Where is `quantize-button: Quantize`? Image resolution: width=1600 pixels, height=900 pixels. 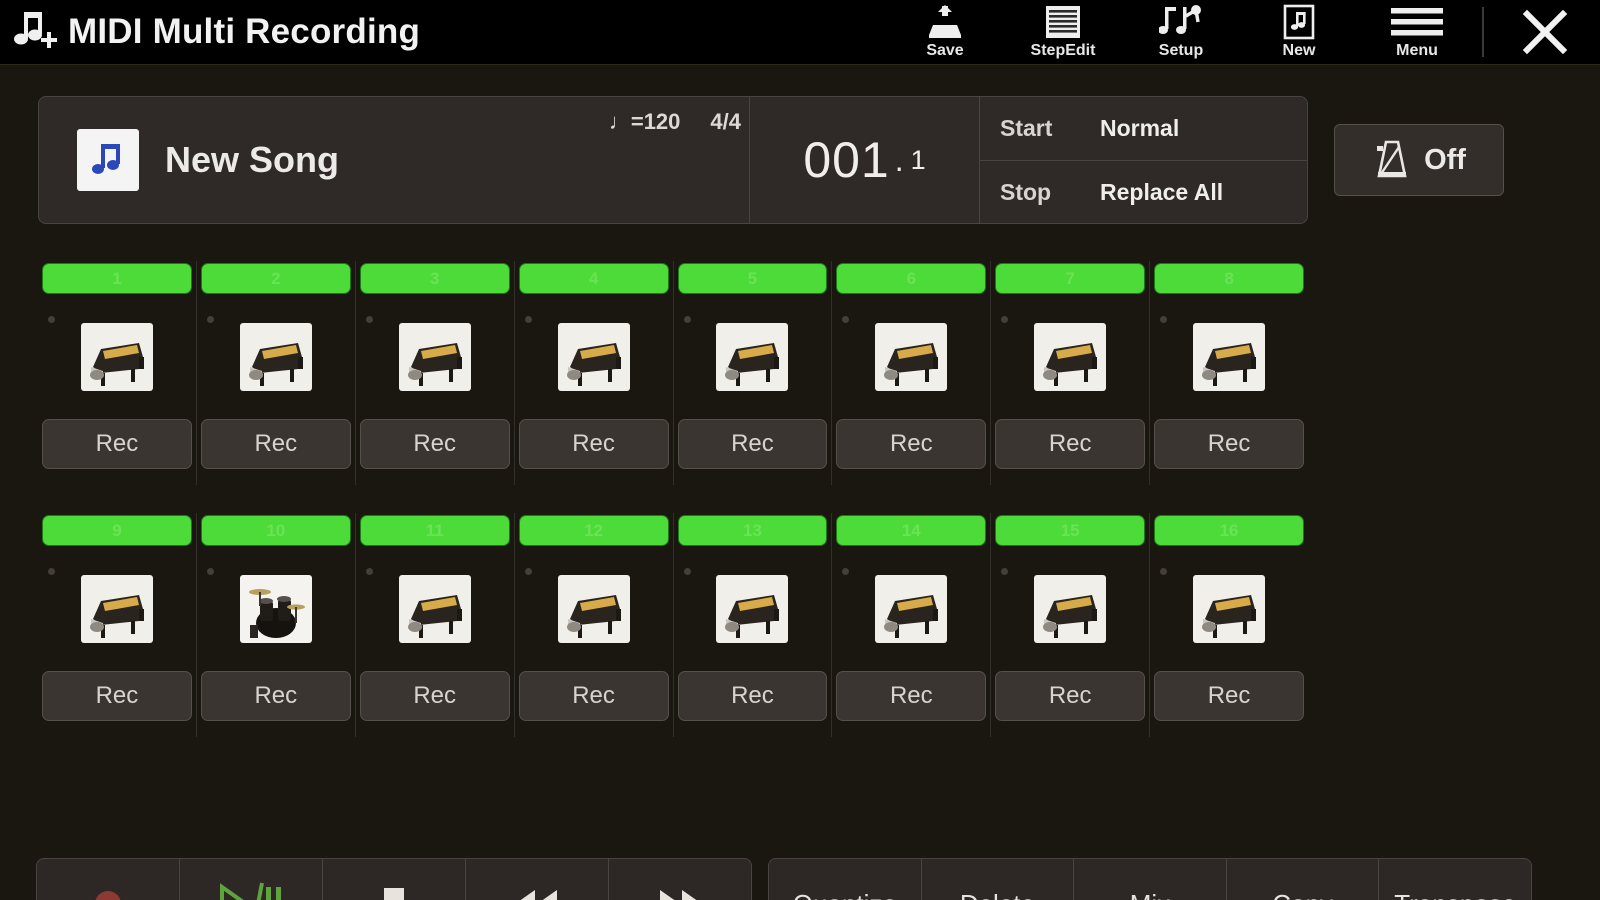
quantize-button: Quantize is located at coordinates (845, 879).